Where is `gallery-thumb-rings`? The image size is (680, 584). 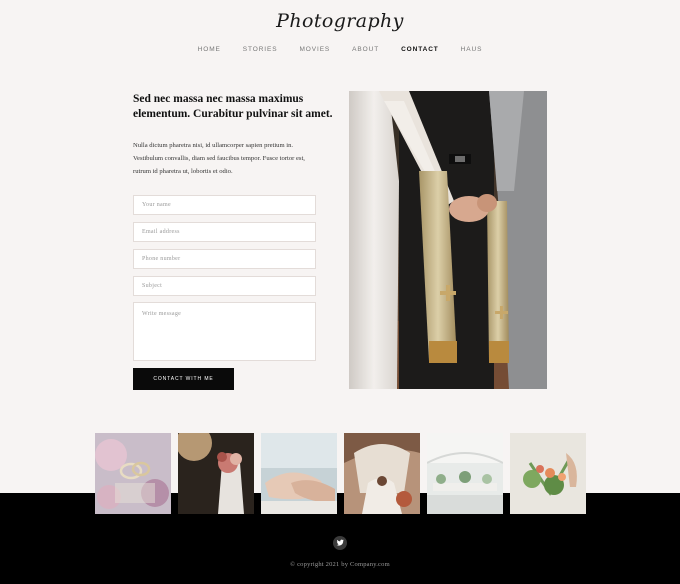 gallery-thumb-rings is located at coordinates (133, 473).